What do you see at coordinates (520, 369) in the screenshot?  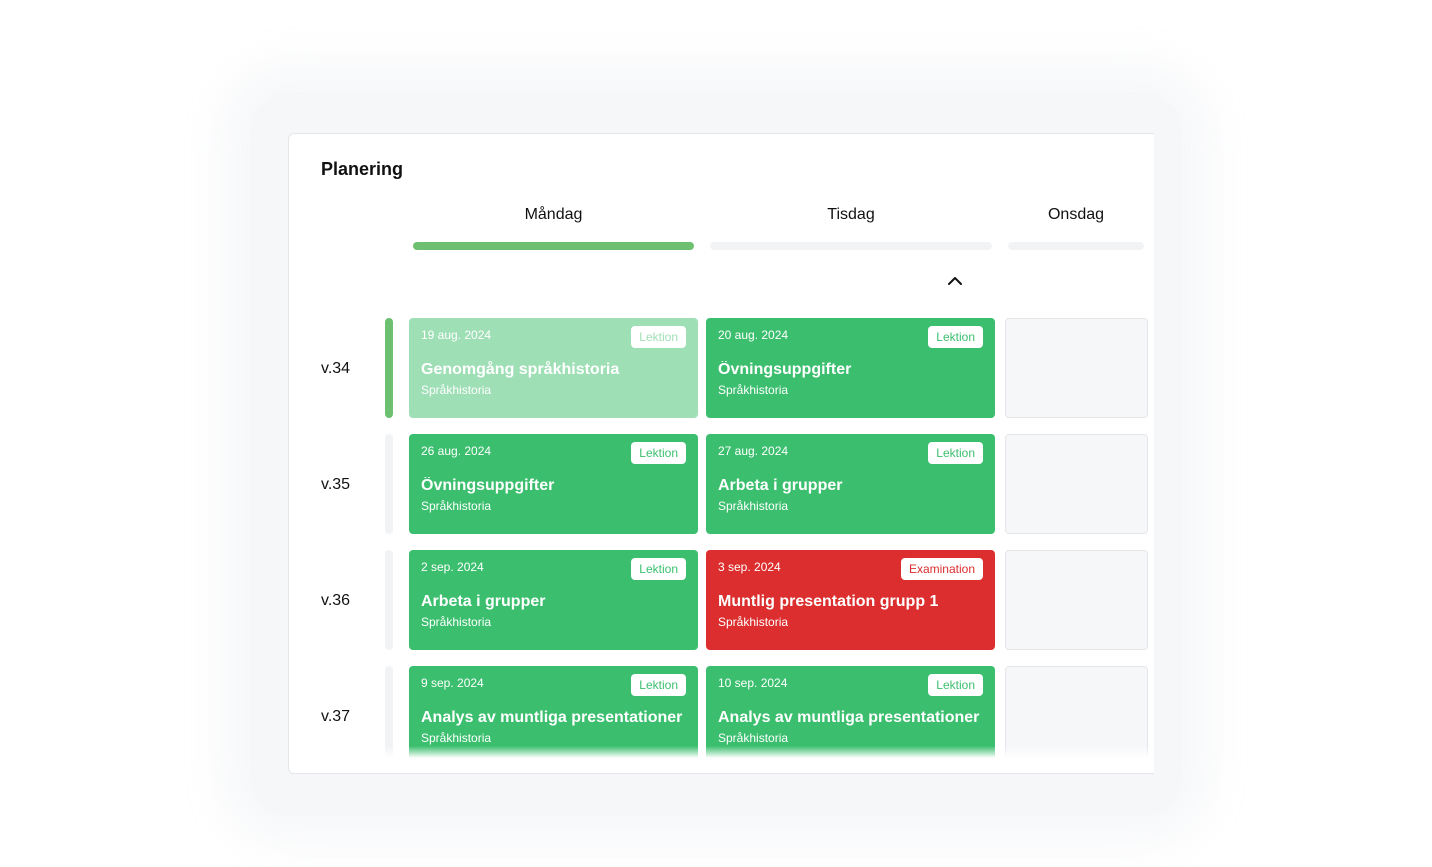 I see `card-title: Genomgång språkhistoria` at bounding box center [520, 369].